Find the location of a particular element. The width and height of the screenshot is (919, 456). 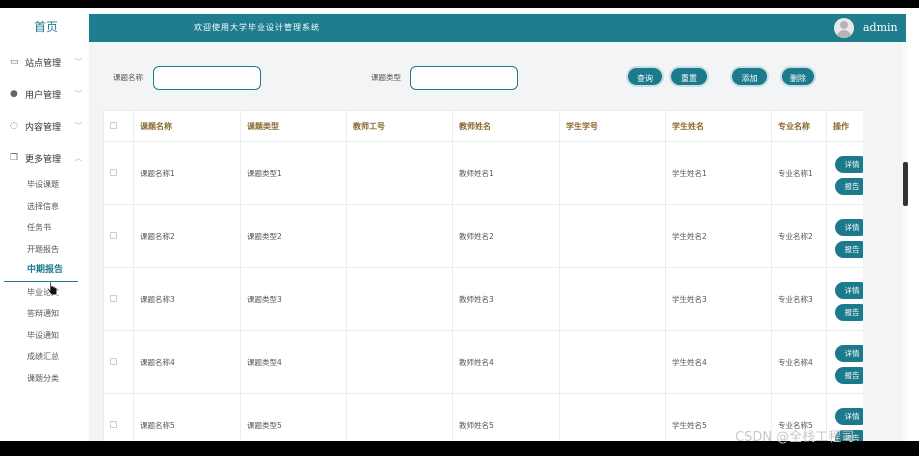

cell-student-name: 学生姓名2 is located at coordinates (718, 236).